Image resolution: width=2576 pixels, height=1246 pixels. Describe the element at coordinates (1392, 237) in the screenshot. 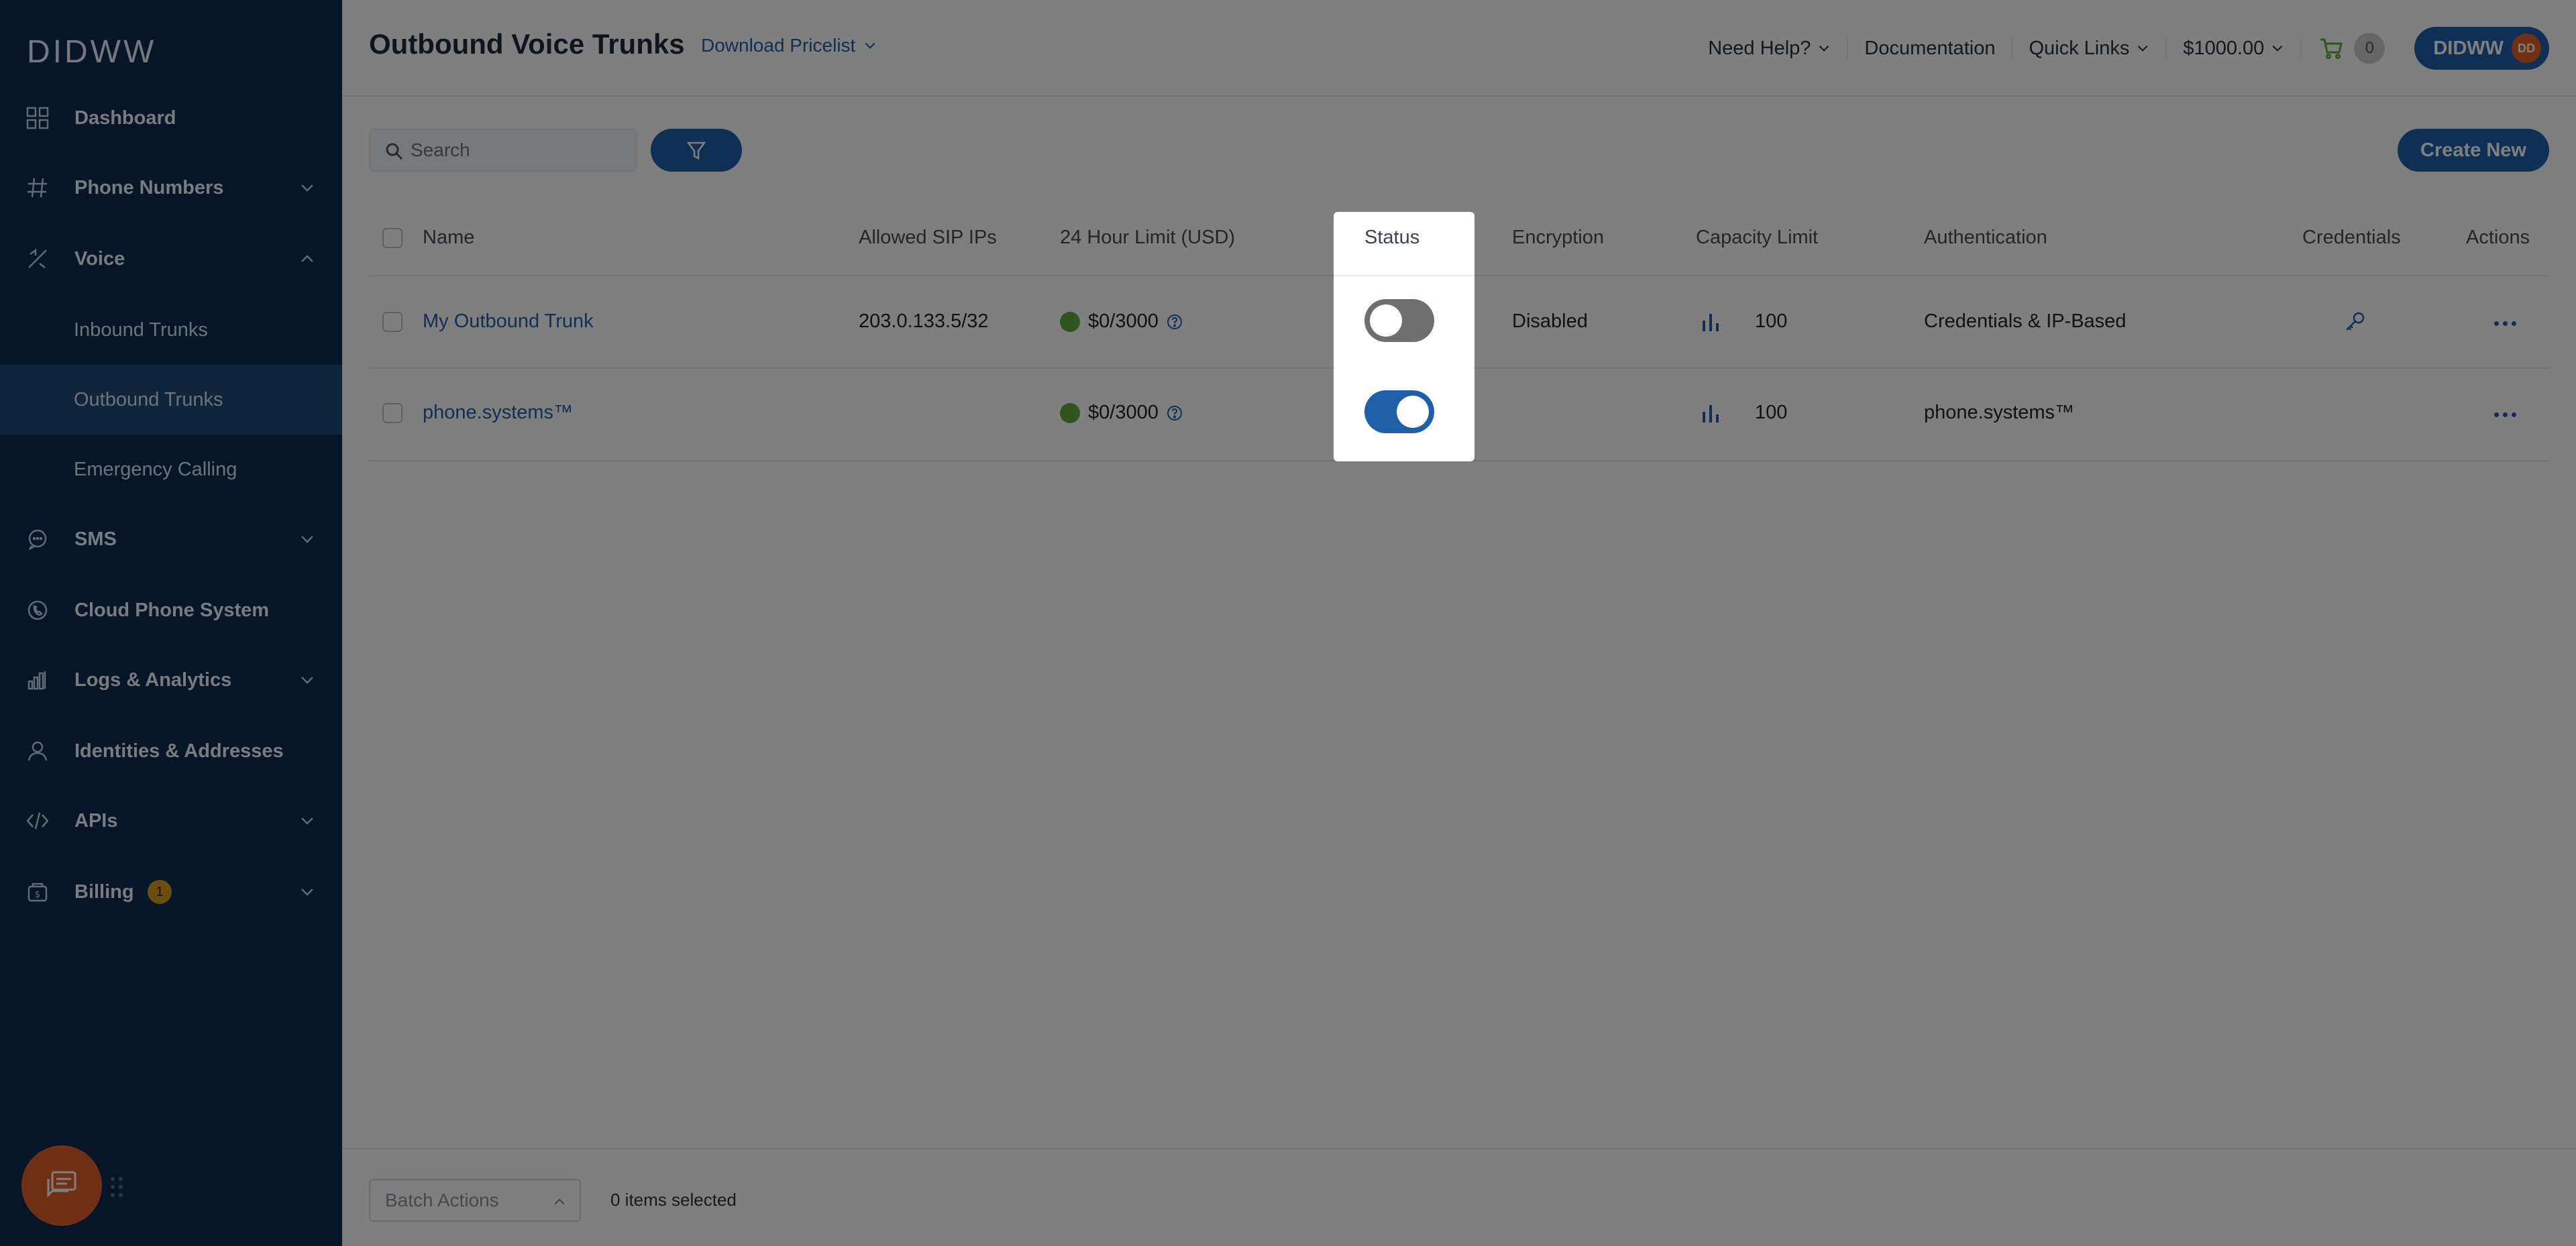

I see `status-column-title: Status` at that location.